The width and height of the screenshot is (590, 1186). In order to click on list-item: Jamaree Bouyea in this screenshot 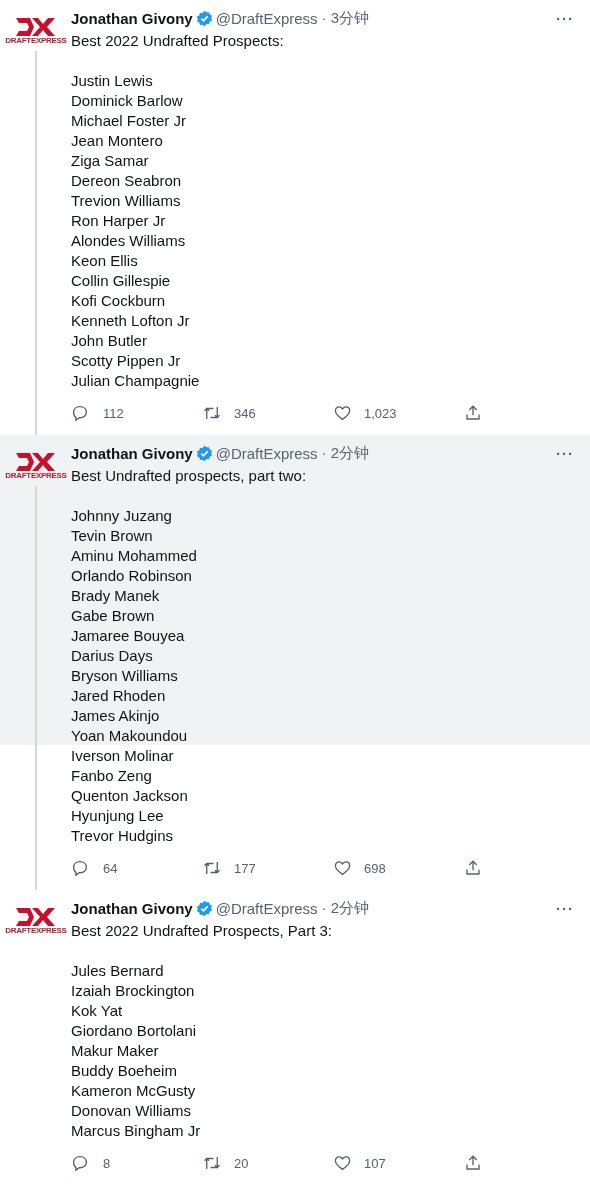, I will do `click(128, 636)`.